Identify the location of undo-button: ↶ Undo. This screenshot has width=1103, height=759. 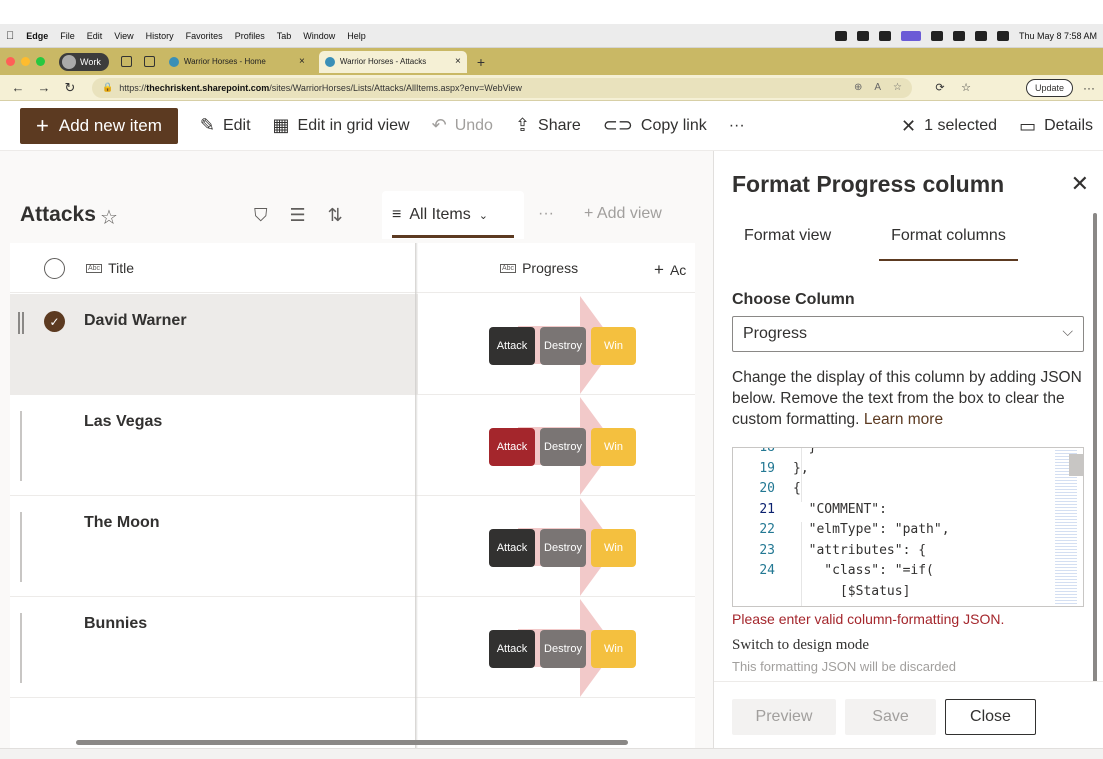
(462, 125).